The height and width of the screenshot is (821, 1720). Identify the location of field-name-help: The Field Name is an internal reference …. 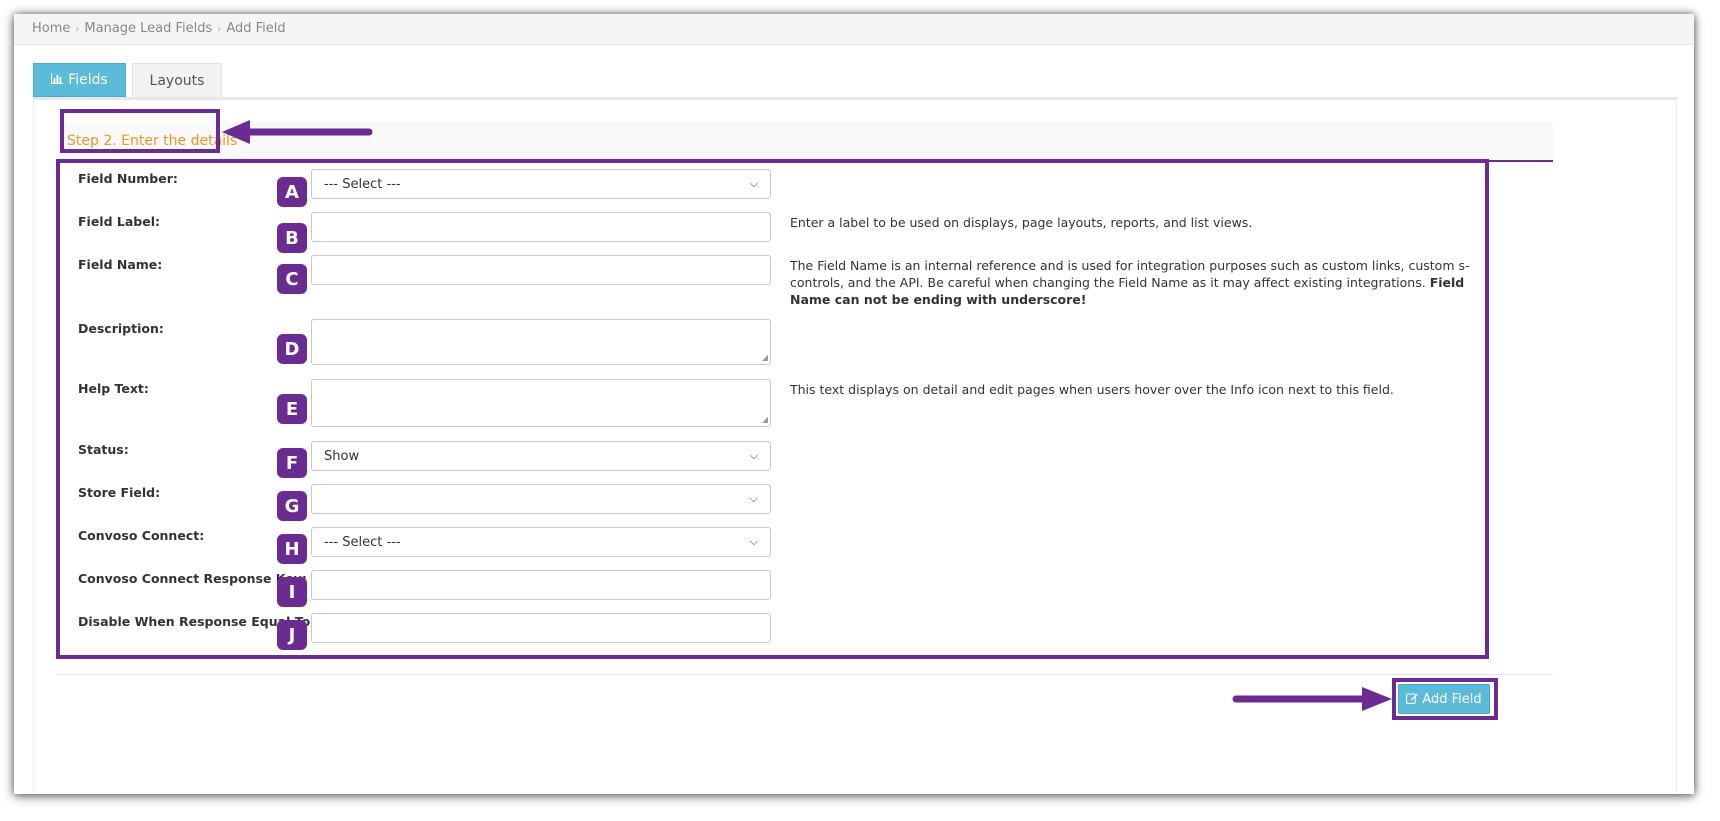
(1140, 282).